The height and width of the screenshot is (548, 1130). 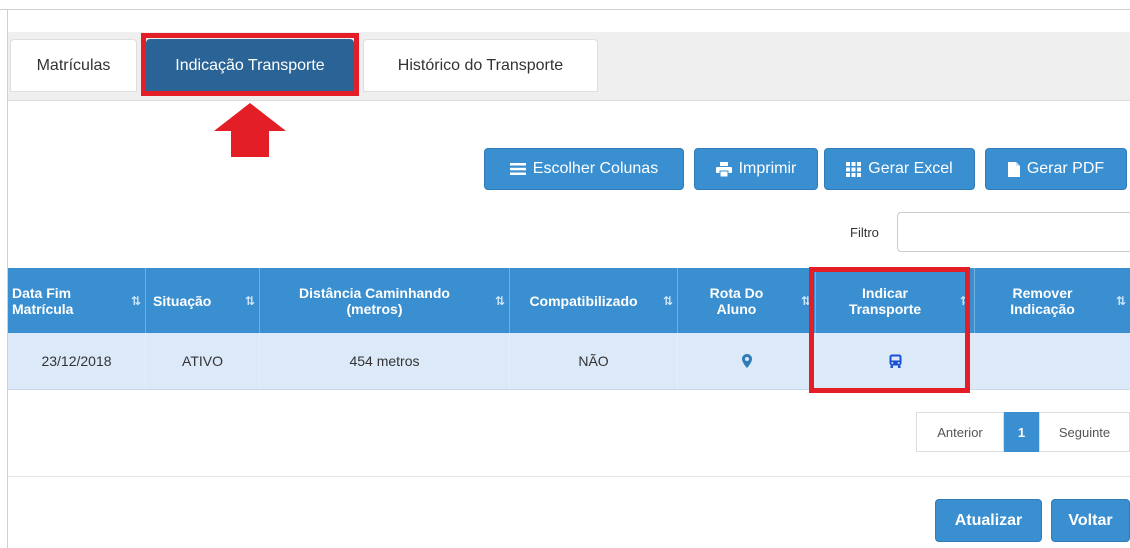 I want to click on pagination-next: Seguinte, so click(x=1084, y=432).